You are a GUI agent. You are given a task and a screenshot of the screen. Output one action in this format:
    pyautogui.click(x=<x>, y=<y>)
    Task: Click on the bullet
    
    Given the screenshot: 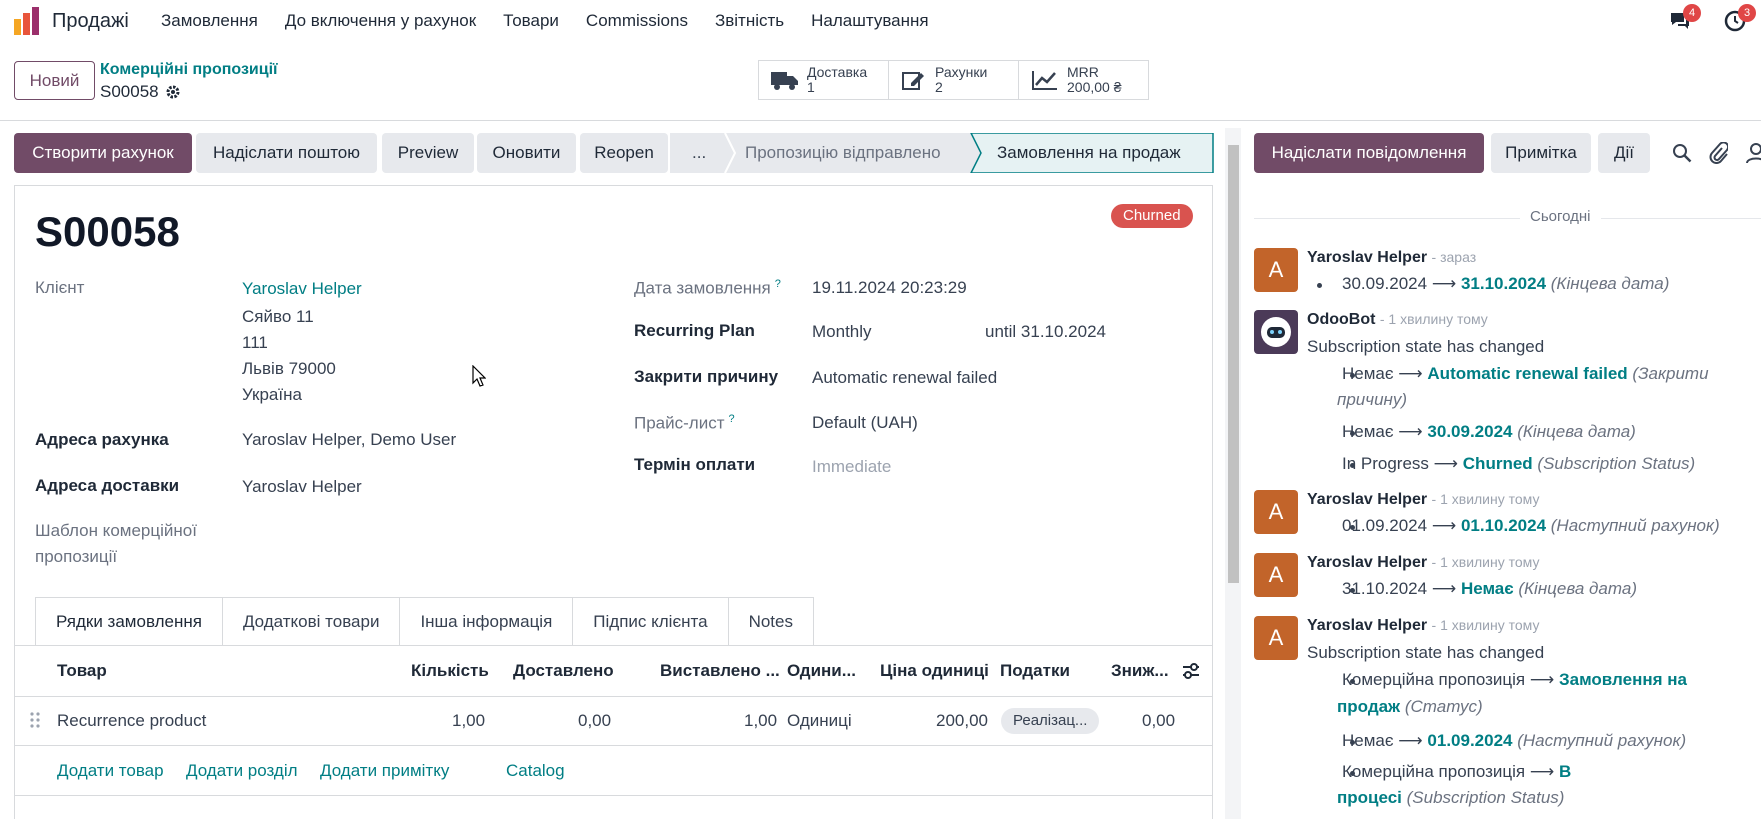 What is the action you would take?
    pyautogui.click(x=1319, y=285)
    